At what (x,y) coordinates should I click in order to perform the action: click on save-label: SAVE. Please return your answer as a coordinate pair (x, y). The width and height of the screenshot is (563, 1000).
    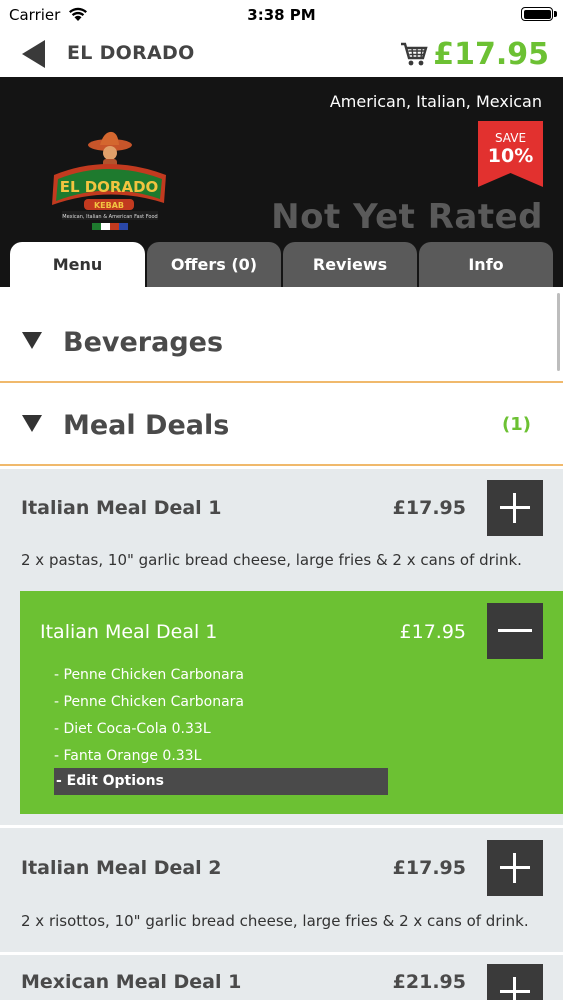
    Looking at the image, I should click on (510, 138).